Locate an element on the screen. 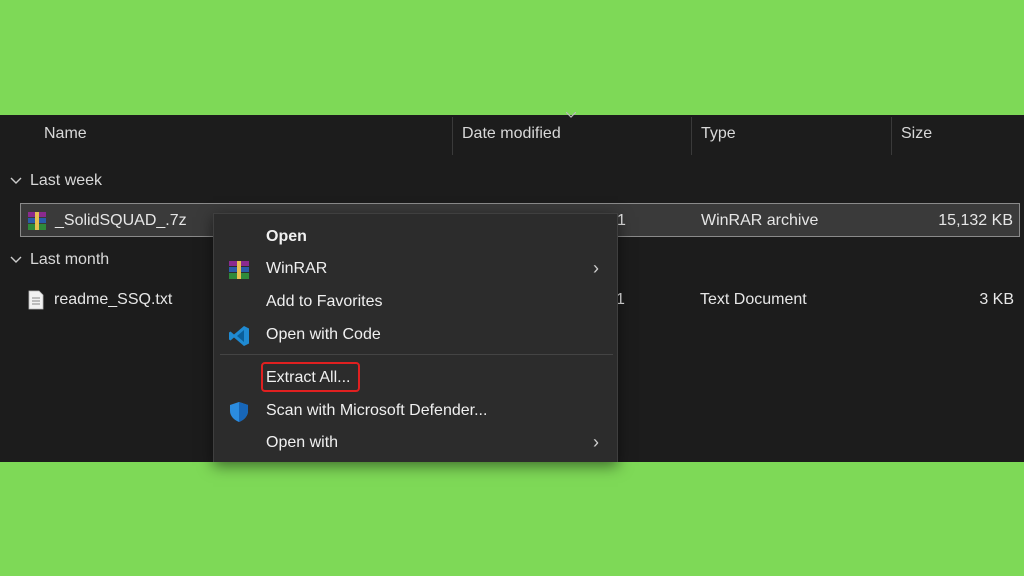  file-size: 3 KB is located at coordinates (996, 299).